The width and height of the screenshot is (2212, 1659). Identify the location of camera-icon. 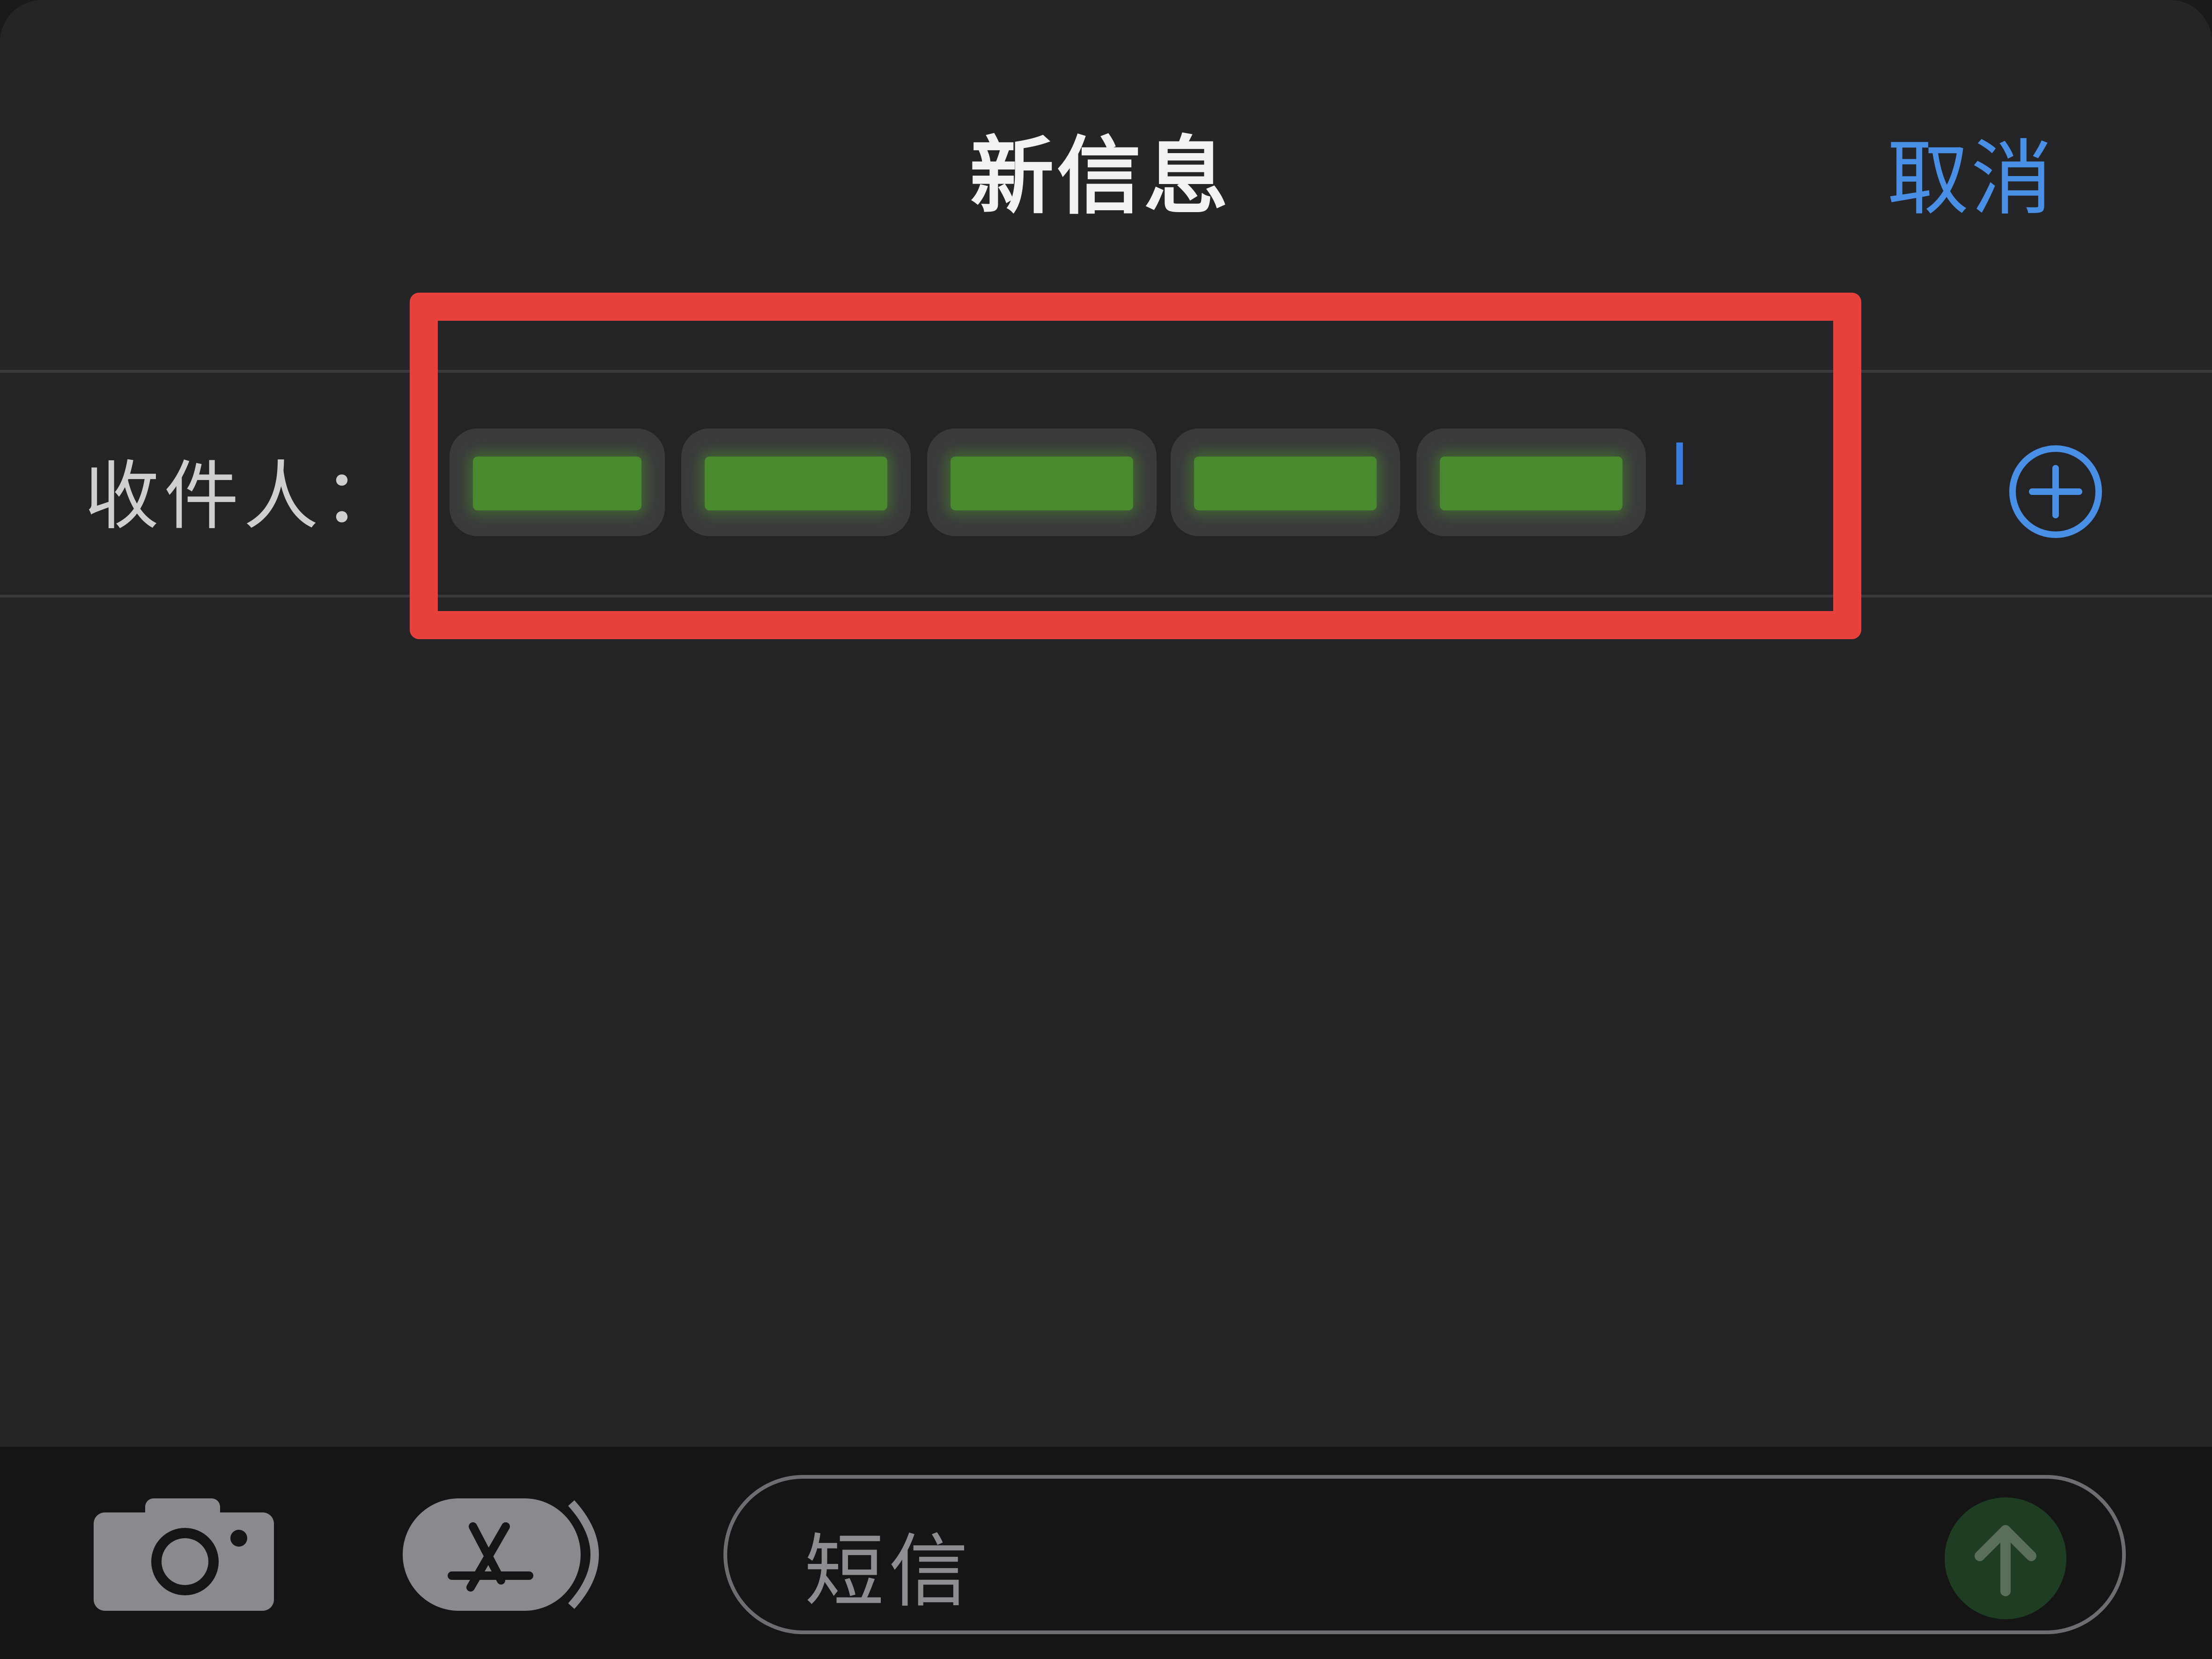
(184, 1554).